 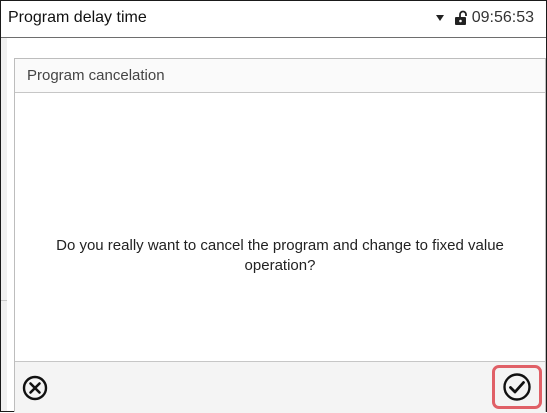 I want to click on page-title: Program delay time, so click(x=77, y=17).